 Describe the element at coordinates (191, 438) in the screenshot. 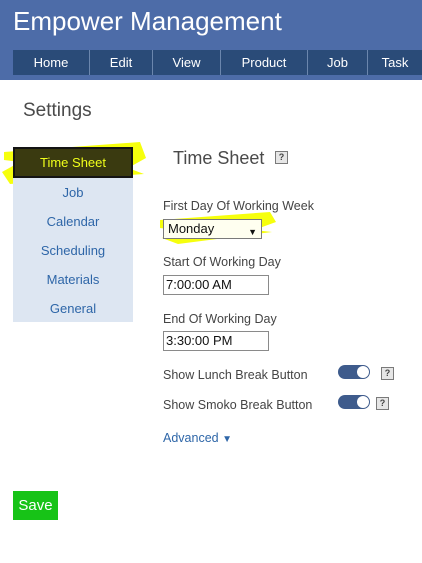

I see `advanced-label: Advanced` at that location.